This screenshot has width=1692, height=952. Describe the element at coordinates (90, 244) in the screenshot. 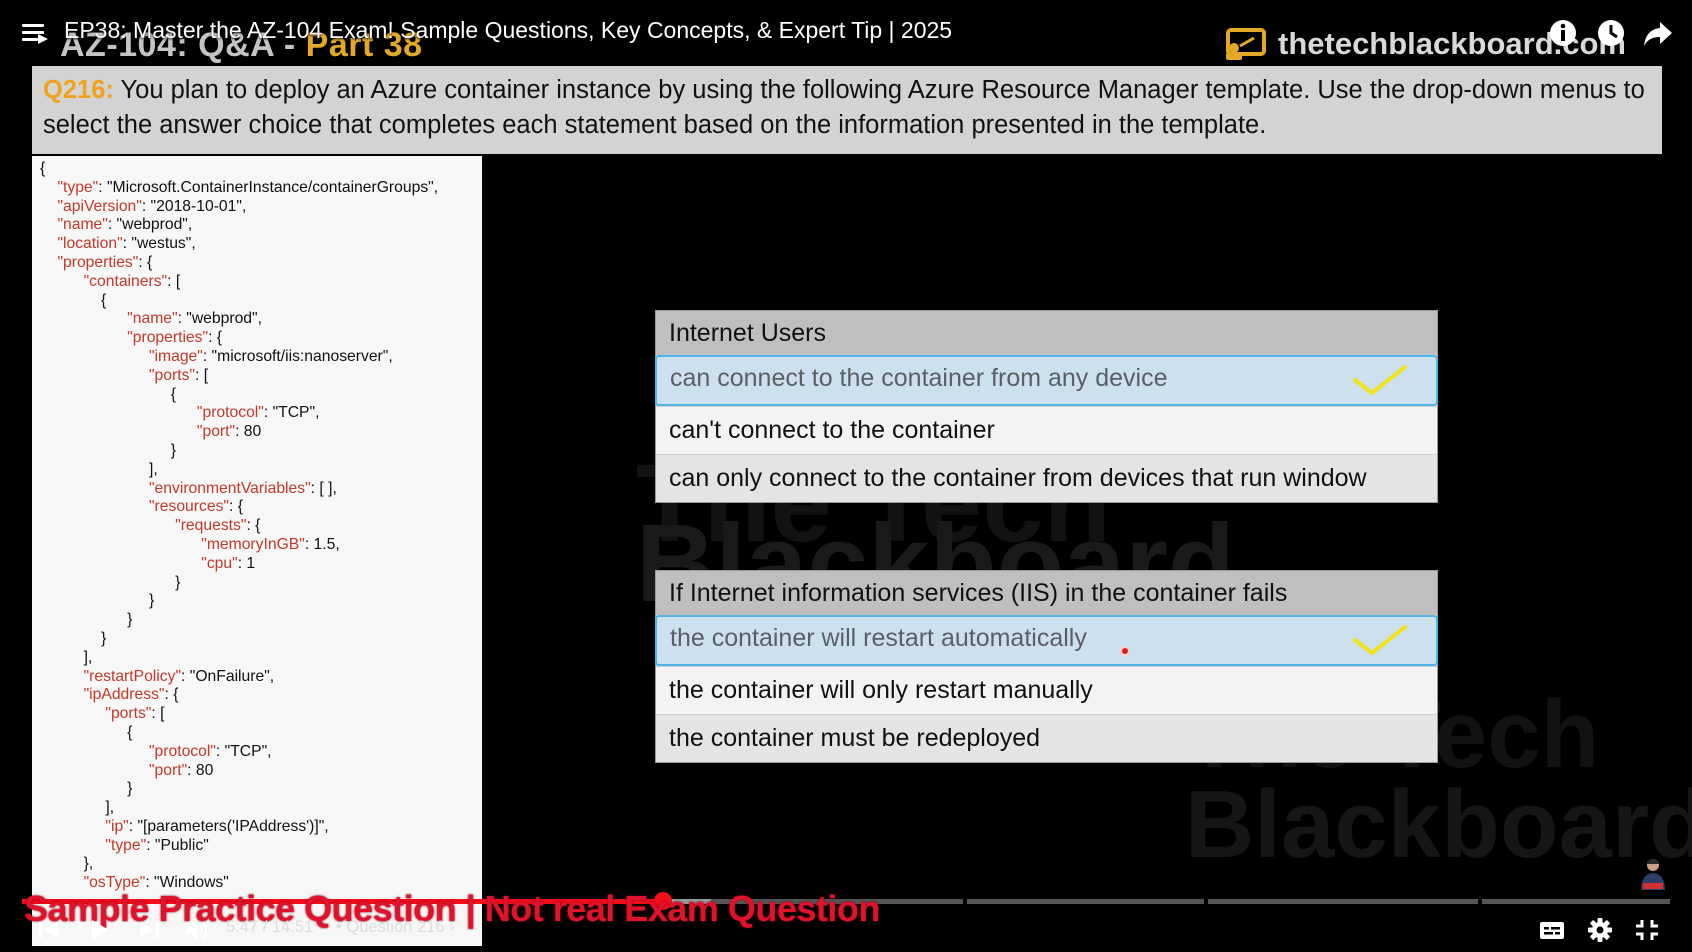

I see `code-key: "location"` at that location.